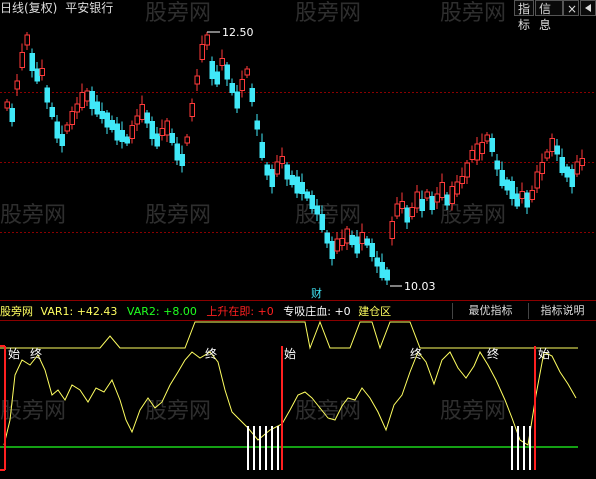 Image resolution: width=596 pixels, height=479 pixels. I want to click on absorb-label: 专吸庄血:, so click(308, 311).